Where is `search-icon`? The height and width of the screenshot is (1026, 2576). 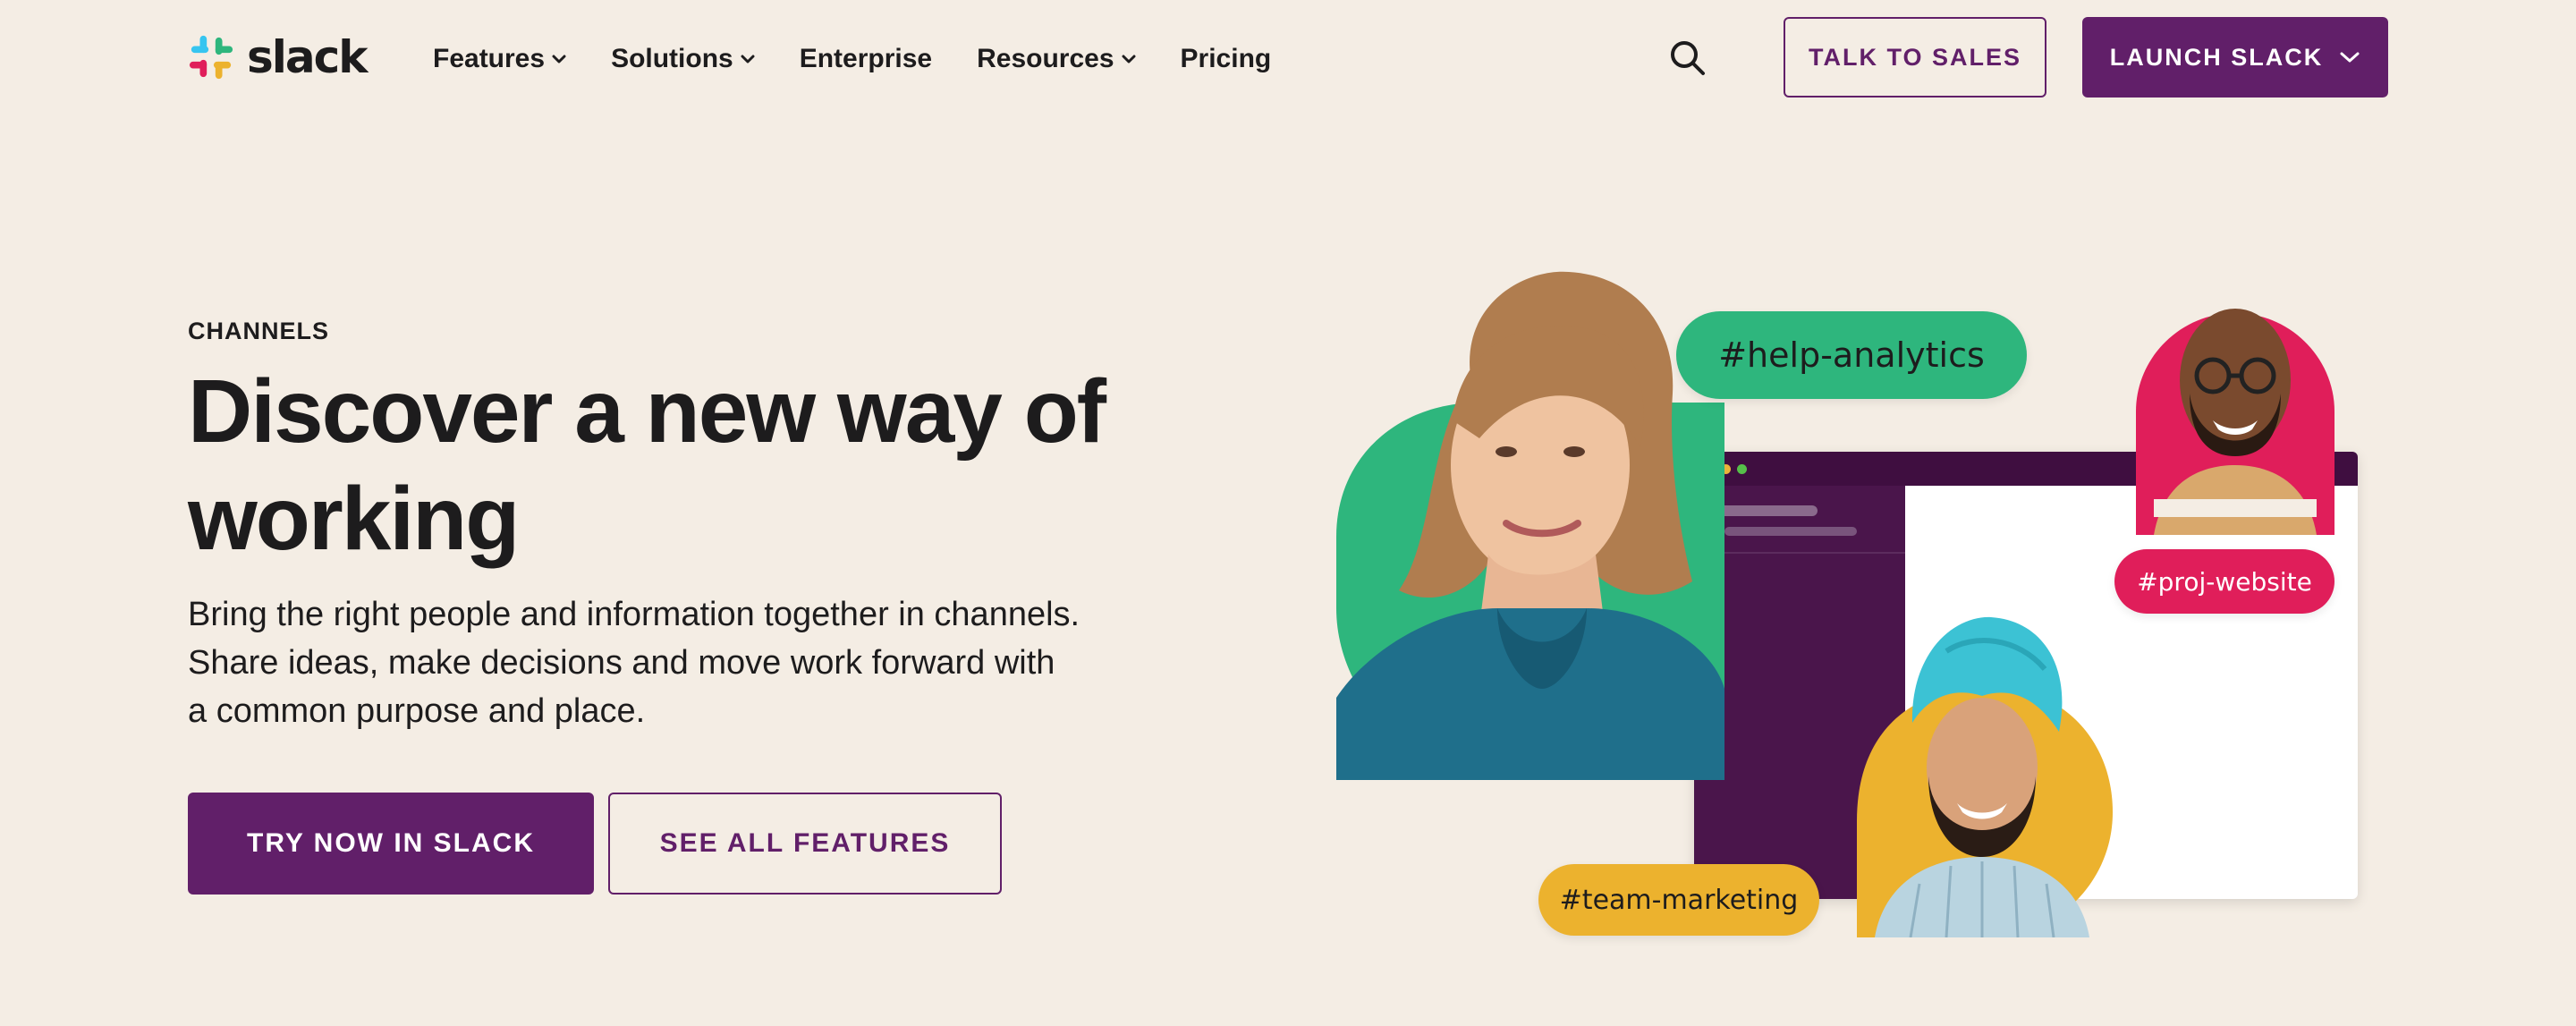 search-icon is located at coordinates (1688, 58).